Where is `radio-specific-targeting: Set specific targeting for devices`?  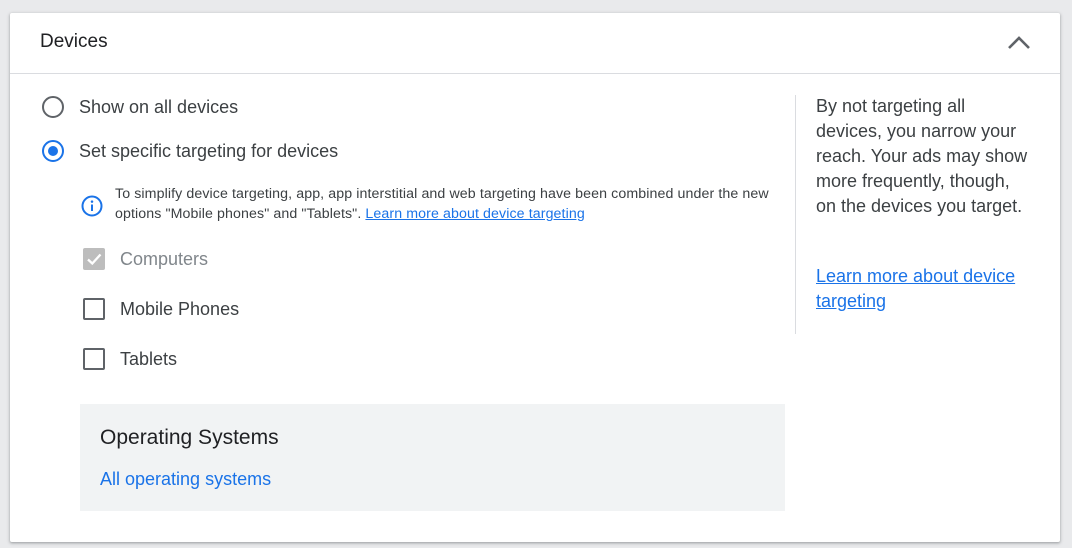 radio-specific-targeting: Set specific targeting for devices is located at coordinates (190, 151).